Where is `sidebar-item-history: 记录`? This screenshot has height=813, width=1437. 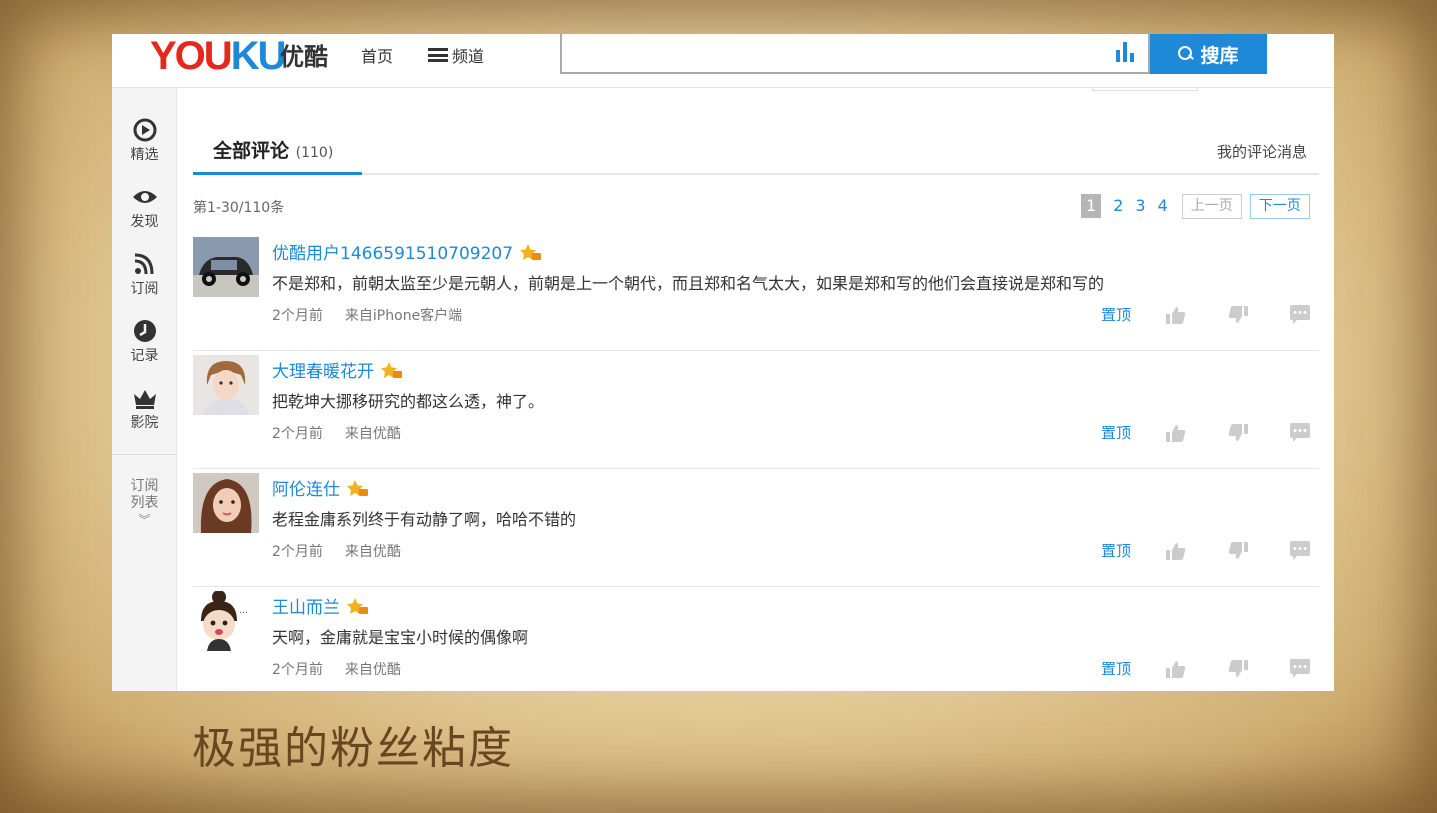
sidebar-item-history: 记录 is located at coordinates (144, 342).